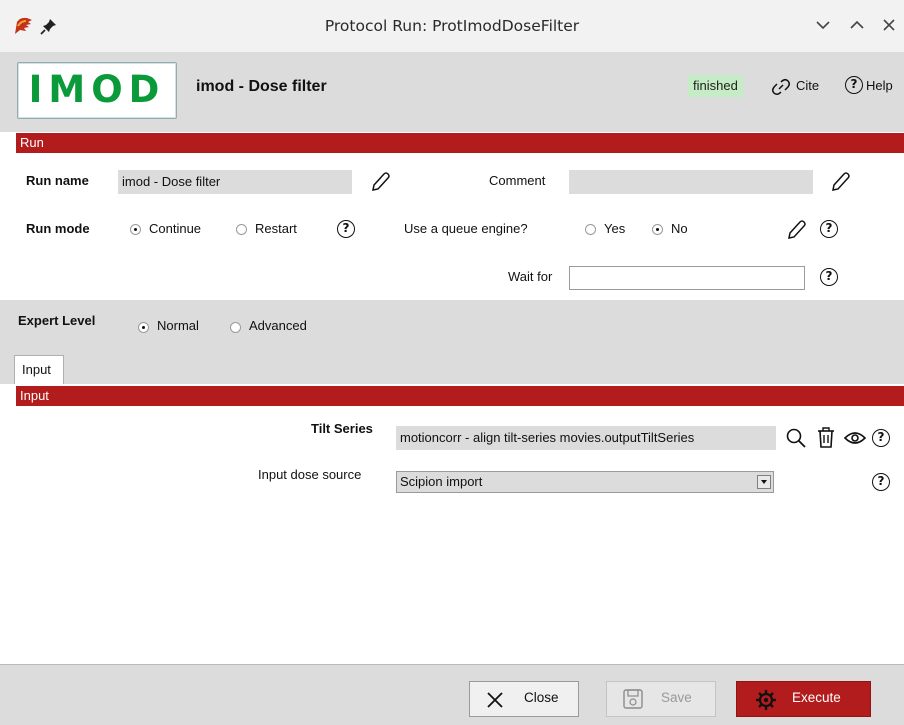 The height and width of the screenshot is (725, 904). What do you see at coordinates (235, 327) in the screenshot?
I see `expert-advanced-radio` at bounding box center [235, 327].